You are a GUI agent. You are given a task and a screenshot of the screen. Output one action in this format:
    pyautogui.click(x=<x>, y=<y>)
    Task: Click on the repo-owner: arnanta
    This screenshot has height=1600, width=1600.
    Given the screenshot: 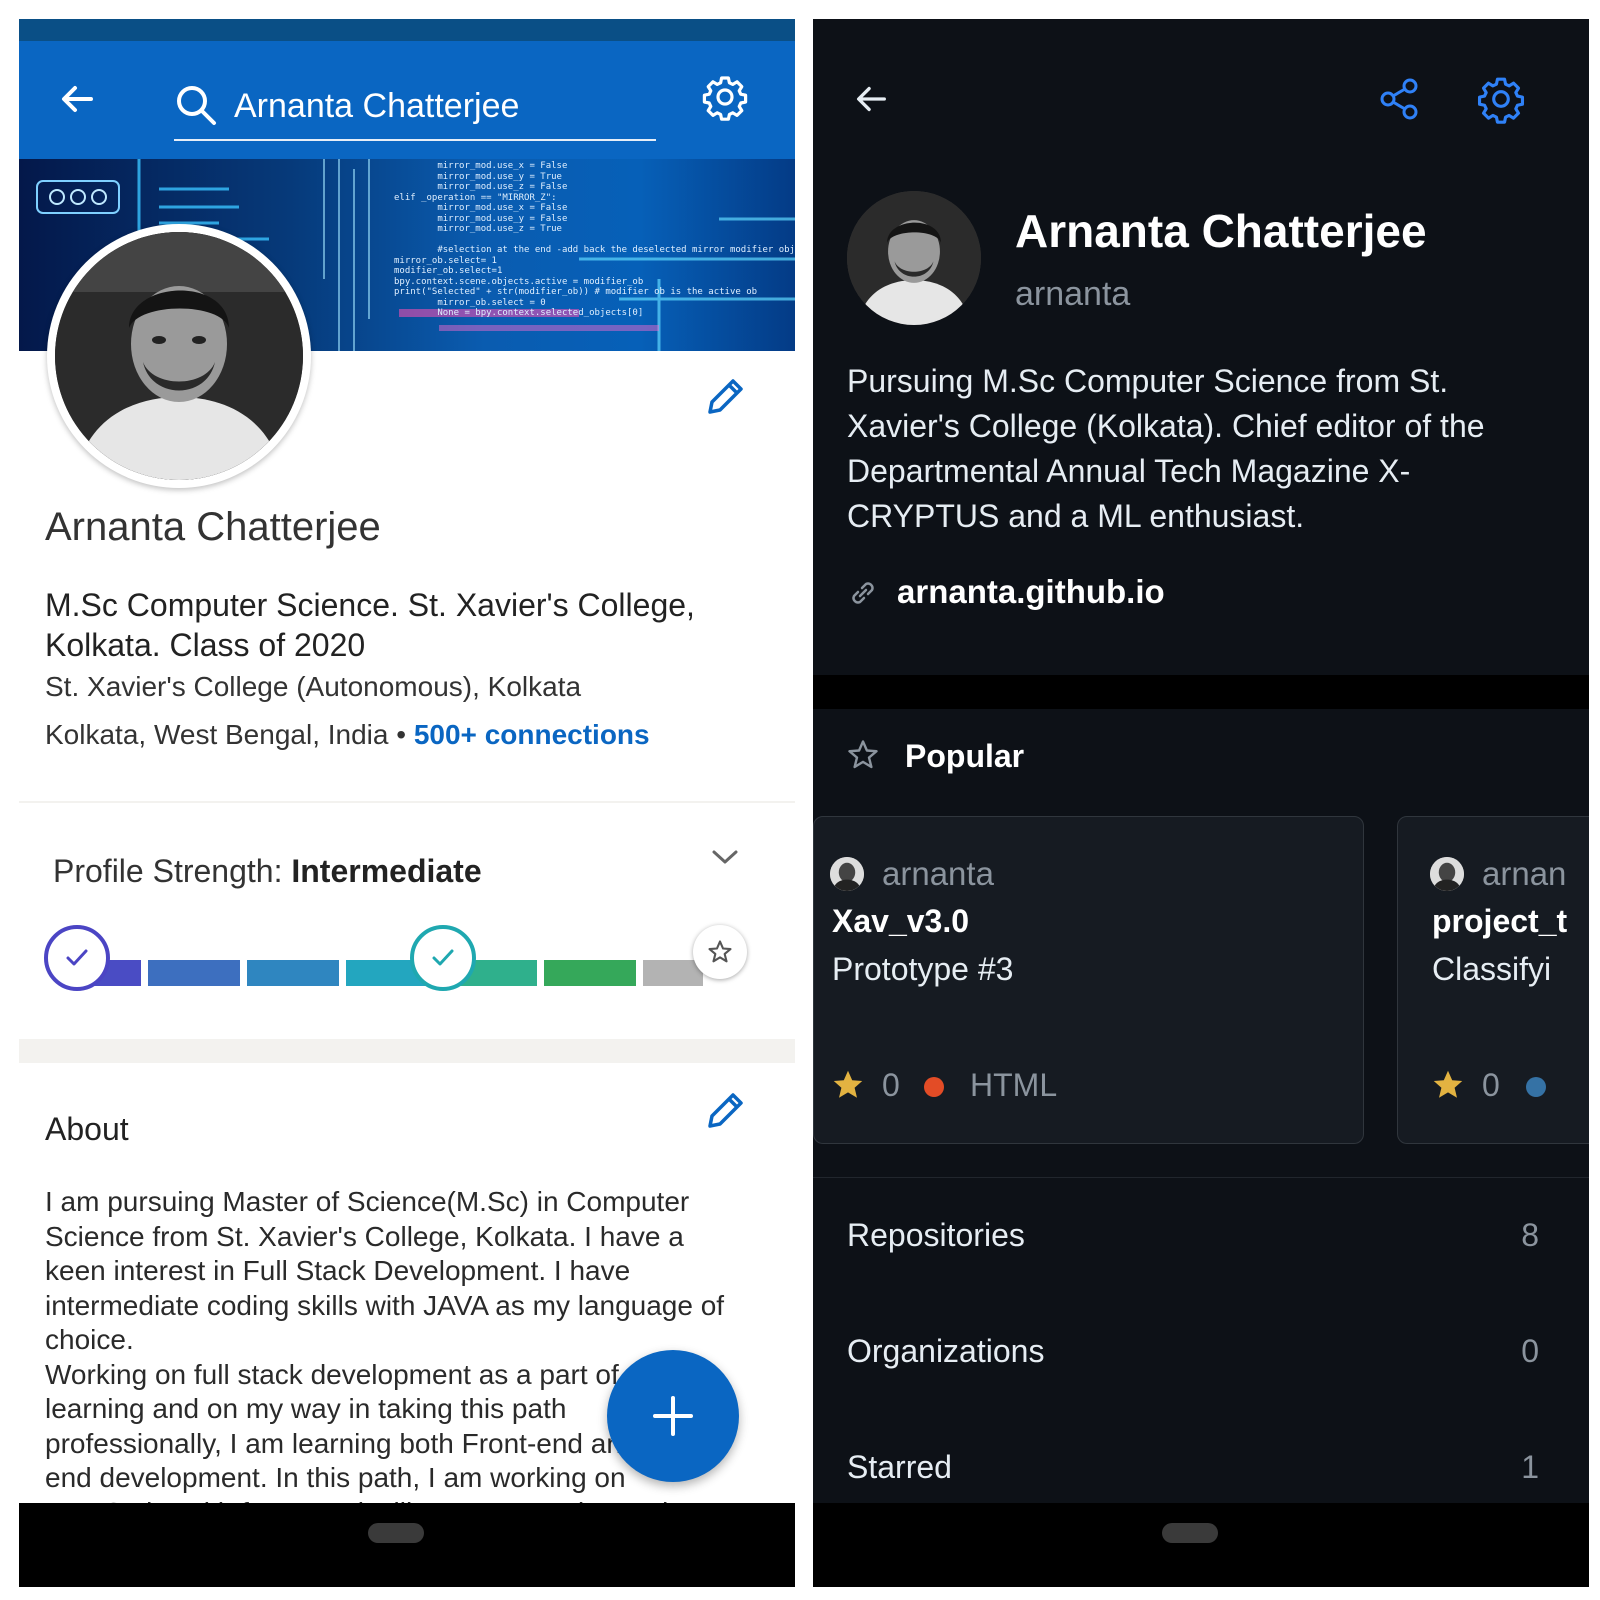 What is the action you would take?
    pyautogui.click(x=938, y=873)
    